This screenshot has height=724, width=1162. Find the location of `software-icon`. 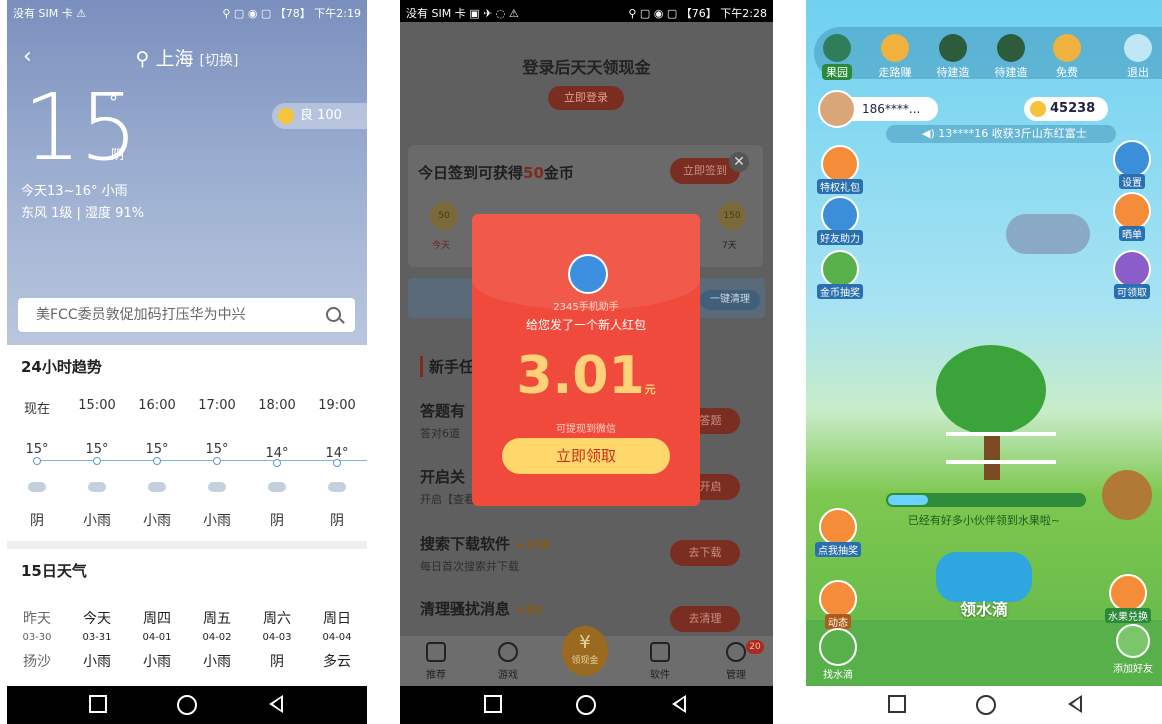

software-icon is located at coordinates (660, 652).